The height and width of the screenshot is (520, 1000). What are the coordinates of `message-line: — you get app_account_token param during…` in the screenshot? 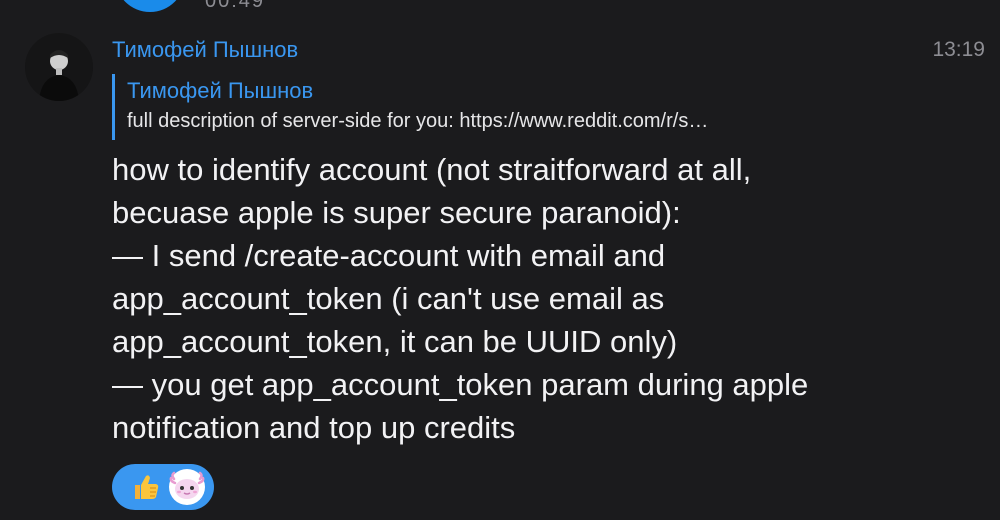 It's located at (460, 384).